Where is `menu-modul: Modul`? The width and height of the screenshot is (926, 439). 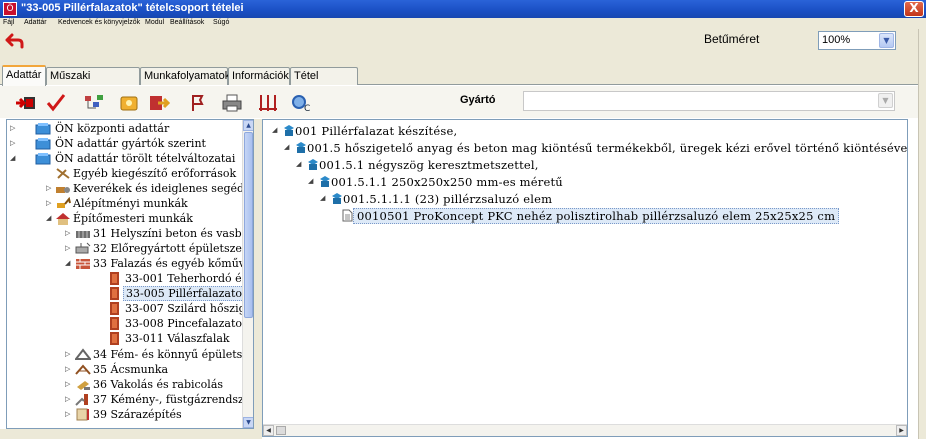
menu-modul: Modul is located at coordinates (154, 23).